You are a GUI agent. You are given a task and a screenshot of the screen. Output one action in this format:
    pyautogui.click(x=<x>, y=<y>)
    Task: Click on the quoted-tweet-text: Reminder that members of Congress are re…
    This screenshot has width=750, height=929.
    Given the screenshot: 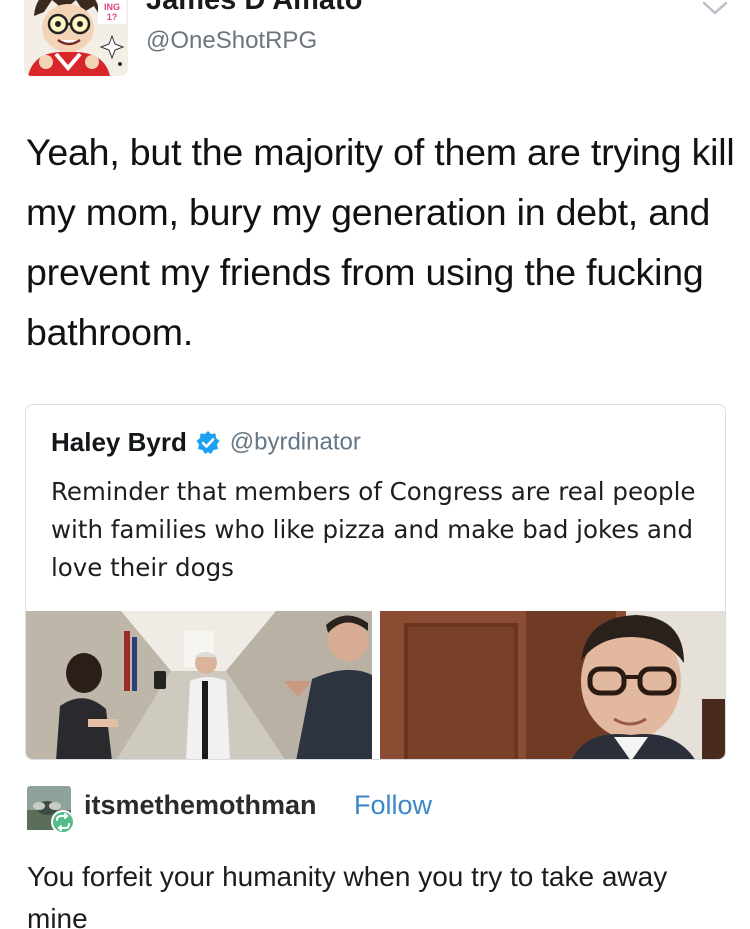 What is the action you would take?
    pyautogui.click(x=373, y=529)
    